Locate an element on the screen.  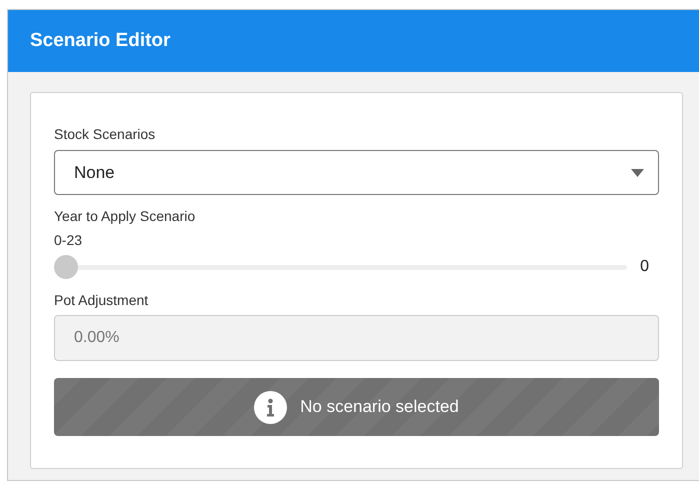
info-icon is located at coordinates (271, 407).